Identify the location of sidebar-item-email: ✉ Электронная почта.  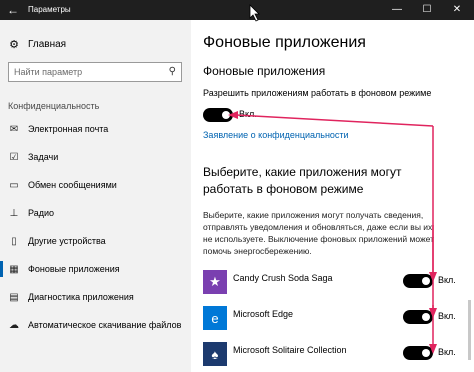
(95, 129).